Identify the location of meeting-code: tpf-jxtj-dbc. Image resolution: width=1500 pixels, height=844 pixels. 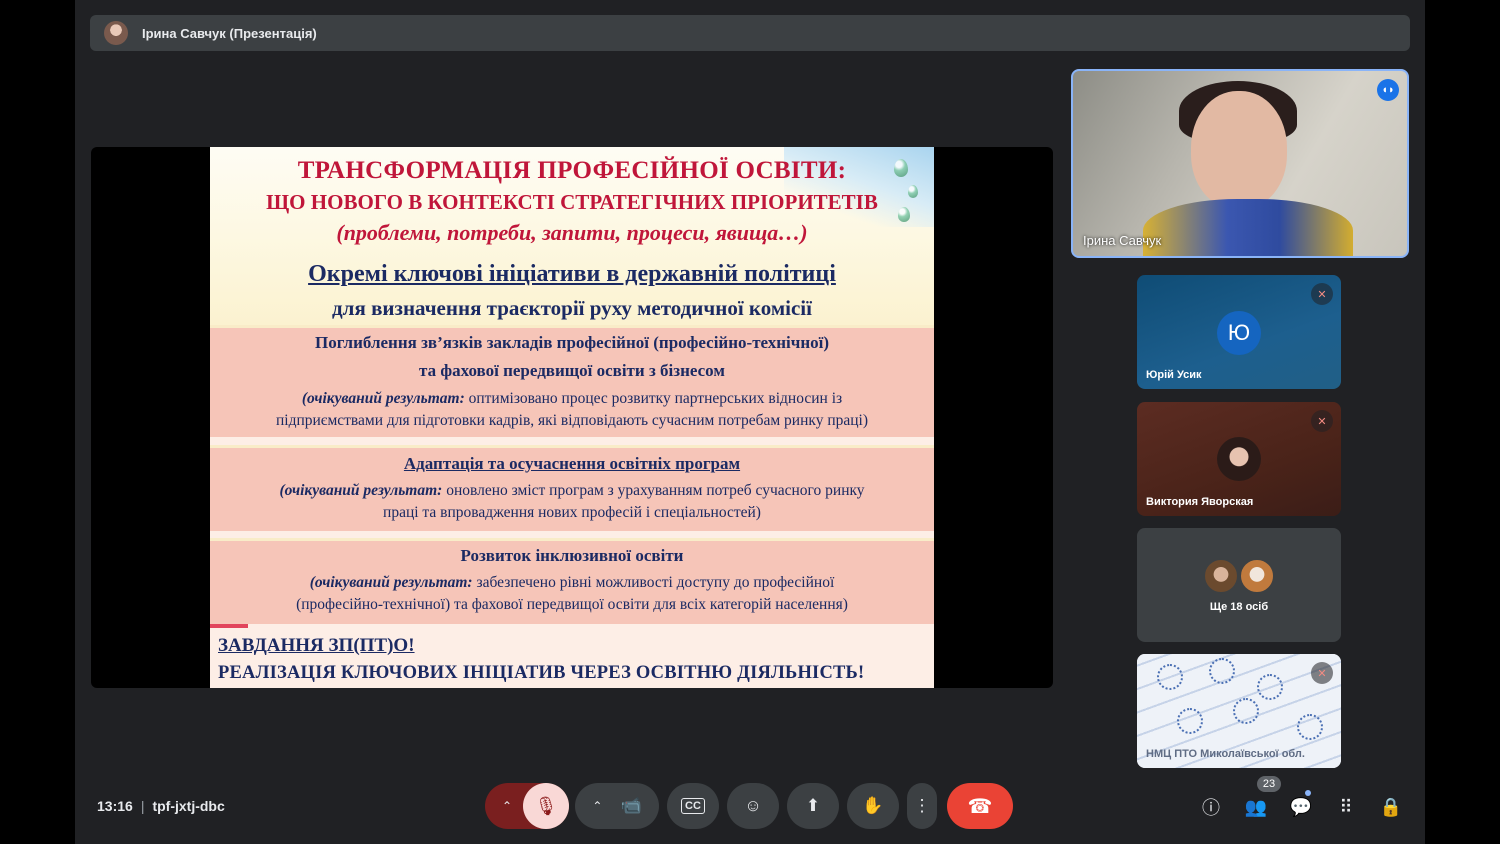
(188, 806).